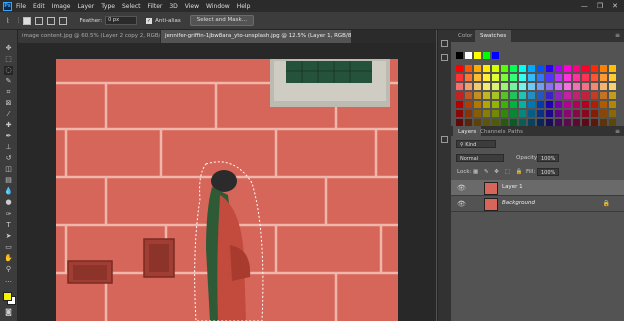 The image size is (624, 321). What do you see at coordinates (617, 35) in the screenshot?
I see `swatches-menu-icon: ≡` at bounding box center [617, 35].